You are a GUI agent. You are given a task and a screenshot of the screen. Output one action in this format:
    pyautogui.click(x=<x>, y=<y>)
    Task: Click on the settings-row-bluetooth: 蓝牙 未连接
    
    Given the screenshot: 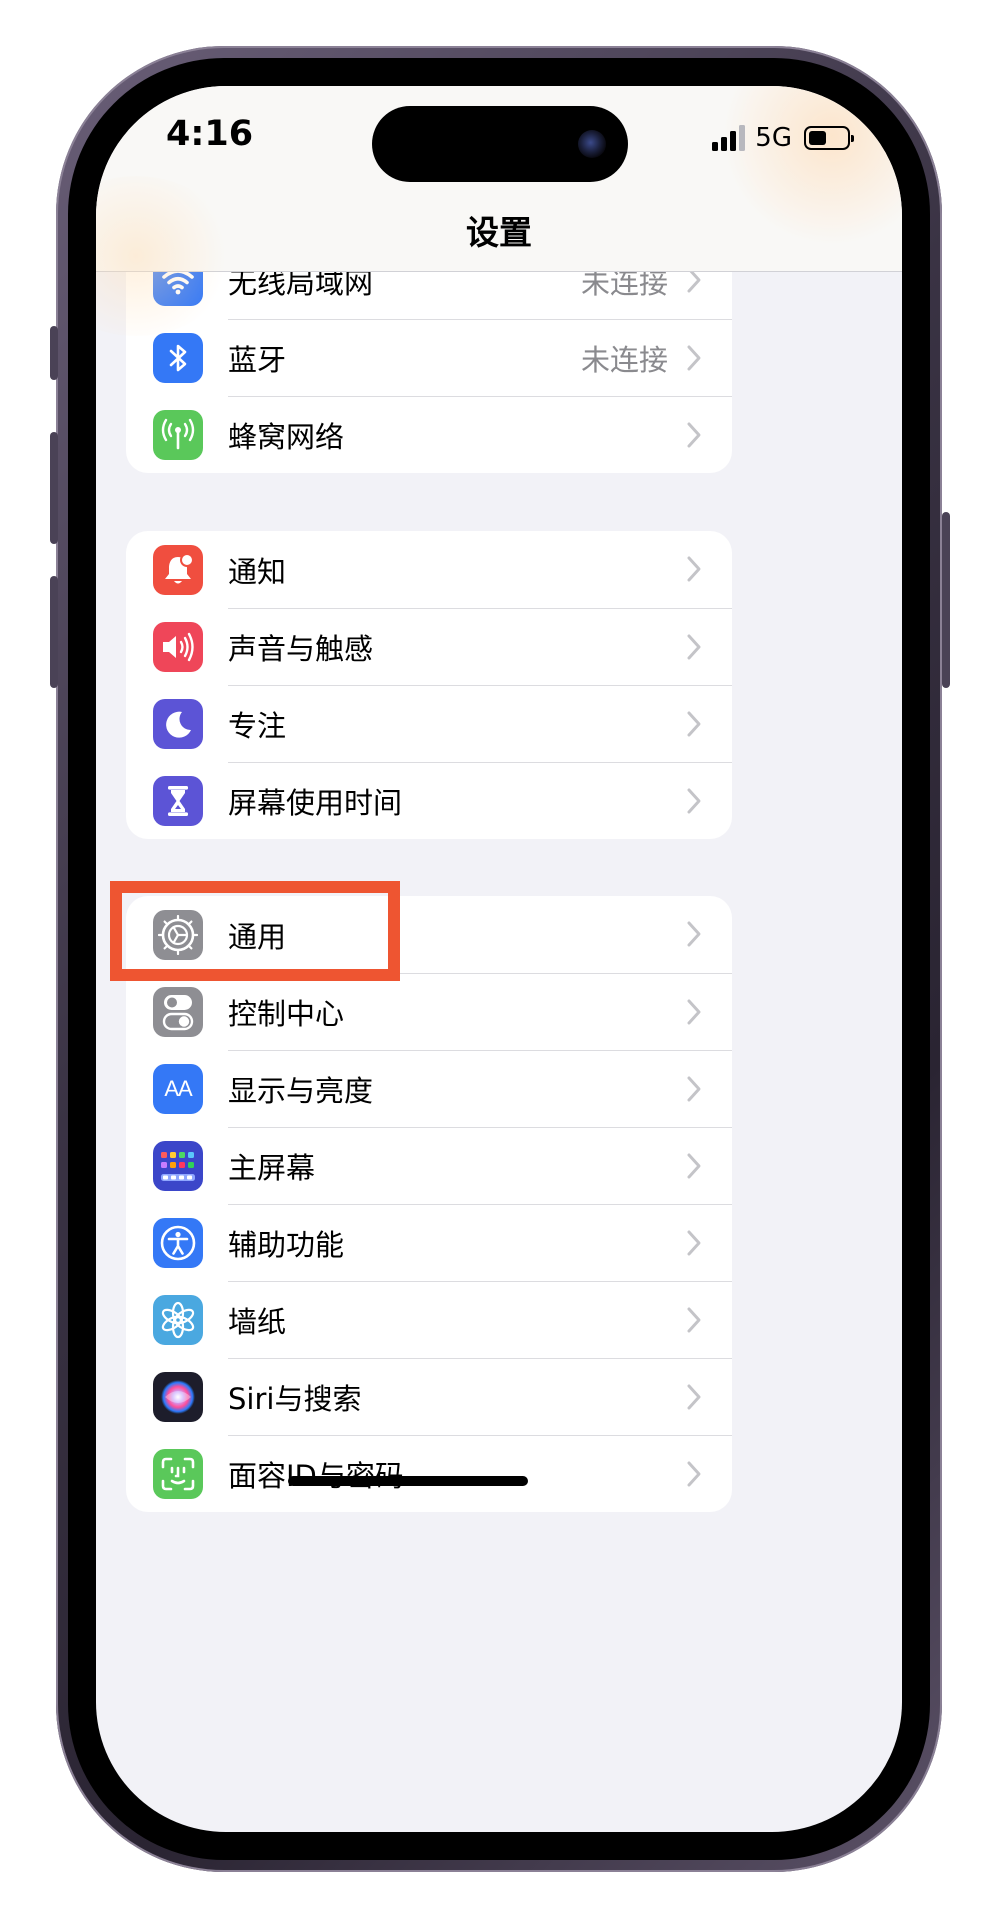 What is the action you would take?
    pyautogui.click(x=429, y=357)
    